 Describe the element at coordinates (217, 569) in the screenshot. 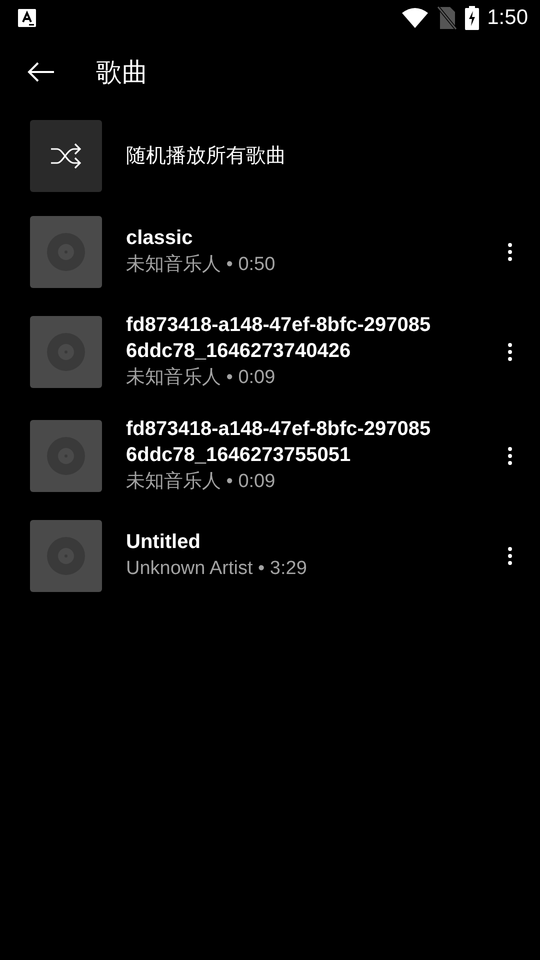

I see `song-artist-duration: Unknown Artist • 3:29` at that location.